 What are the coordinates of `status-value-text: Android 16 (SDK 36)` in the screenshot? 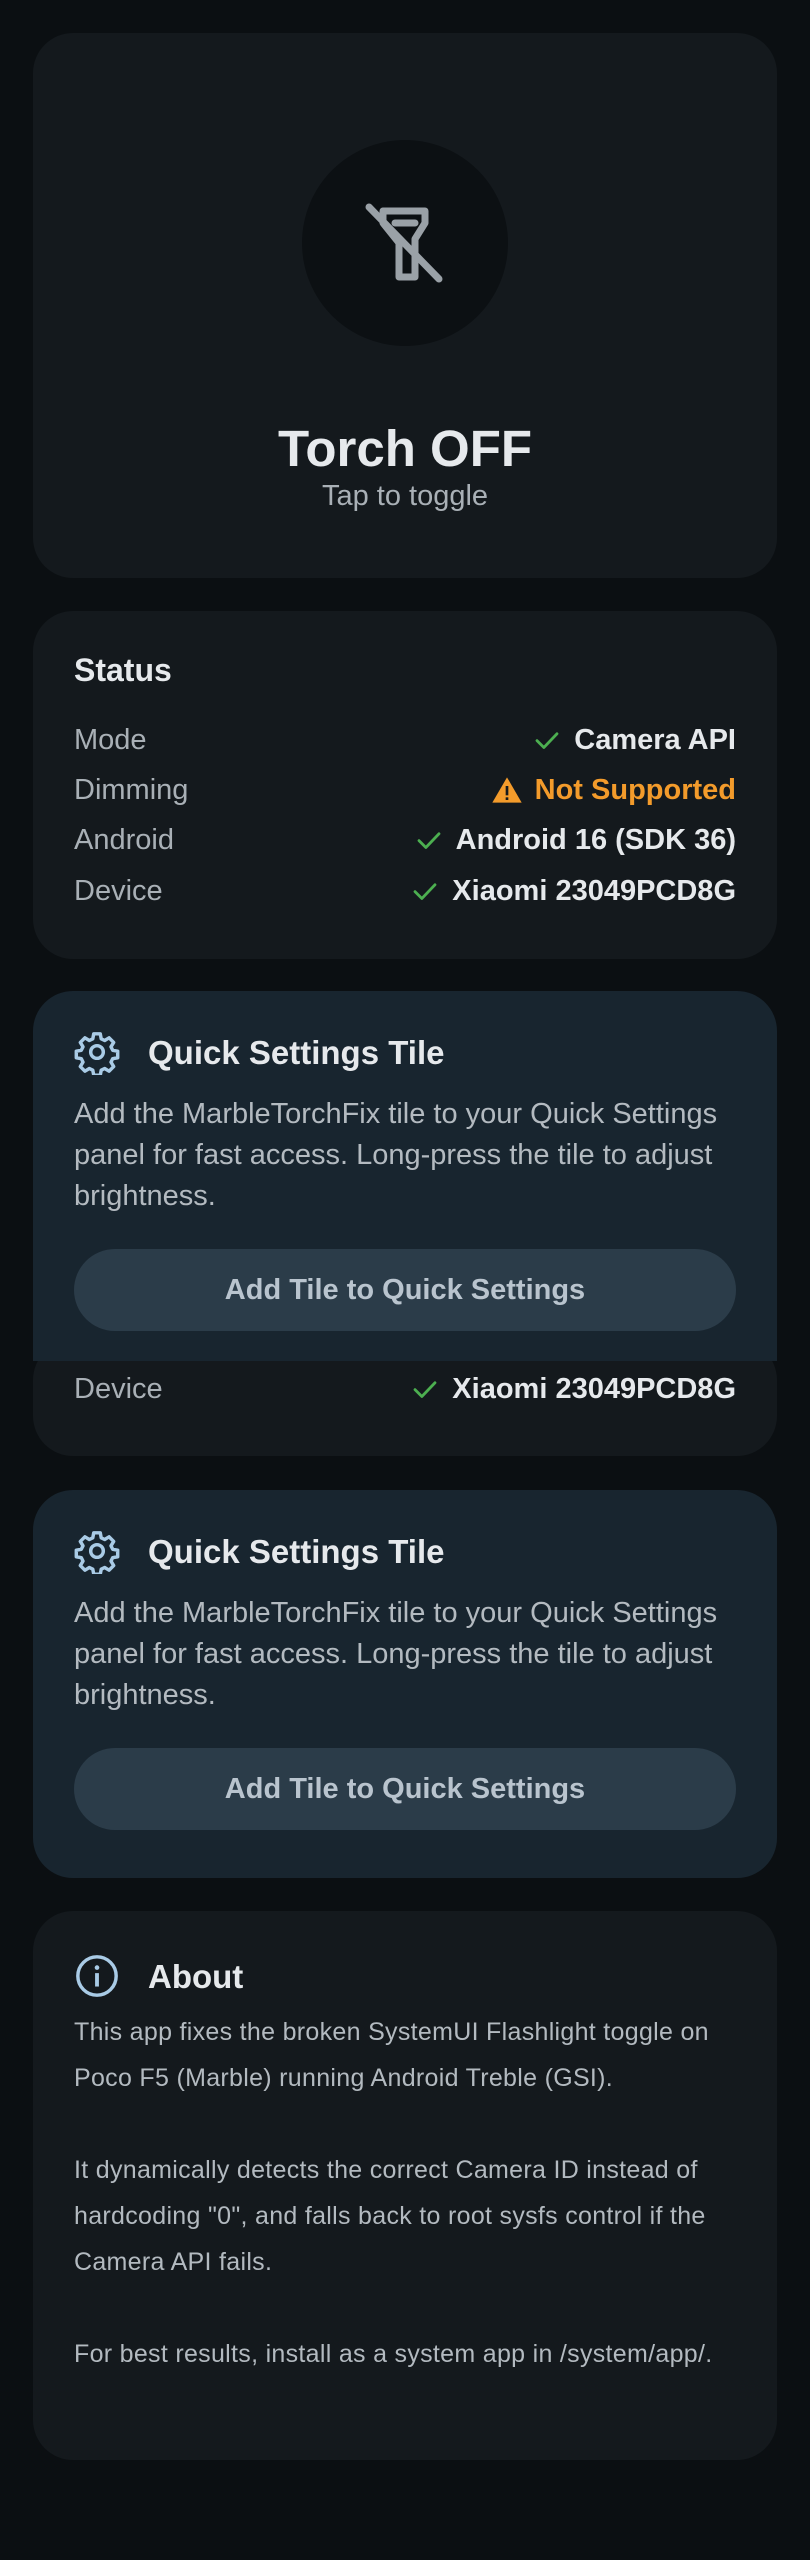 It's located at (595, 840).